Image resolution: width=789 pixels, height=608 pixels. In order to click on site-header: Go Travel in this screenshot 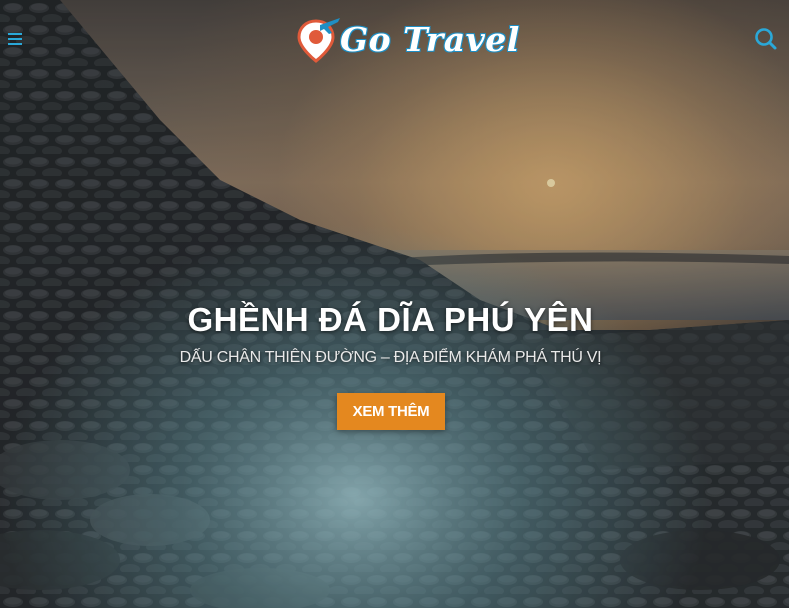, I will do `click(394, 39)`.